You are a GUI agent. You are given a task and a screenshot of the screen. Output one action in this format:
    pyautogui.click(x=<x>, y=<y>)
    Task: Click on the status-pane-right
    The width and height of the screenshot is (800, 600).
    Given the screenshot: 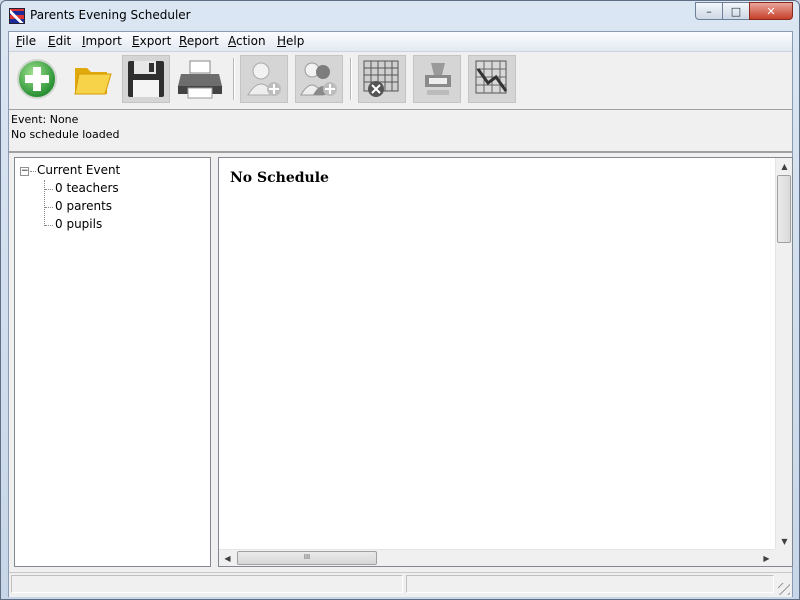 What is the action you would take?
    pyautogui.click(x=590, y=584)
    